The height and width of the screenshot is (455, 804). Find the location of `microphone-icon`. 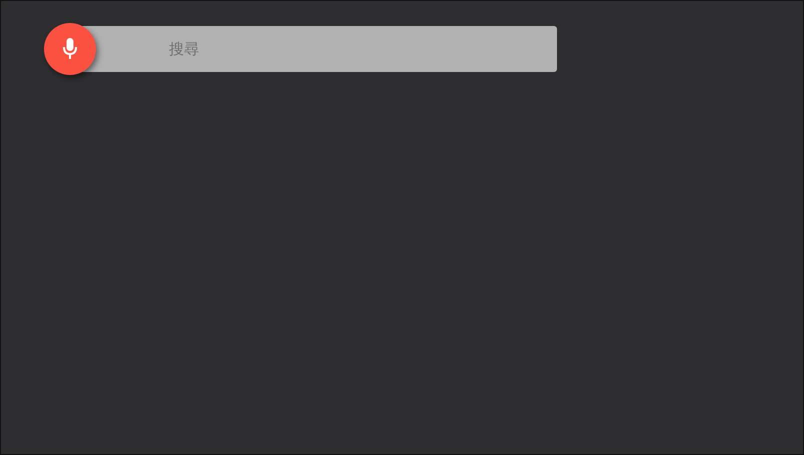

microphone-icon is located at coordinates (70, 49).